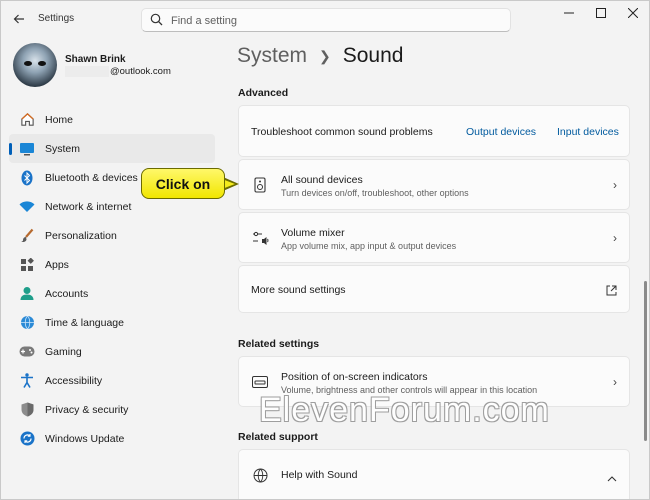 Image resolution: width=650 pixels, height=500 pixels. I want to click on sidebar-item-system: System, so click(112, 148).